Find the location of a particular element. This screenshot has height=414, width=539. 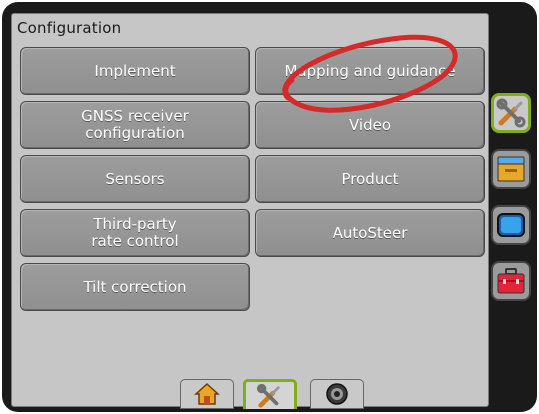

autosteer-label: AutoSteer is located at coordinates (370, 232).